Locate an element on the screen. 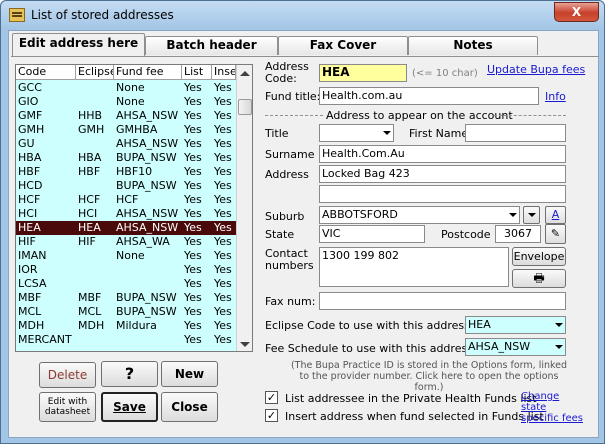 Image resolution: width=605 pixels, height=444 pixels. suburb-dropdown-button is located at coordinates (531, 215).